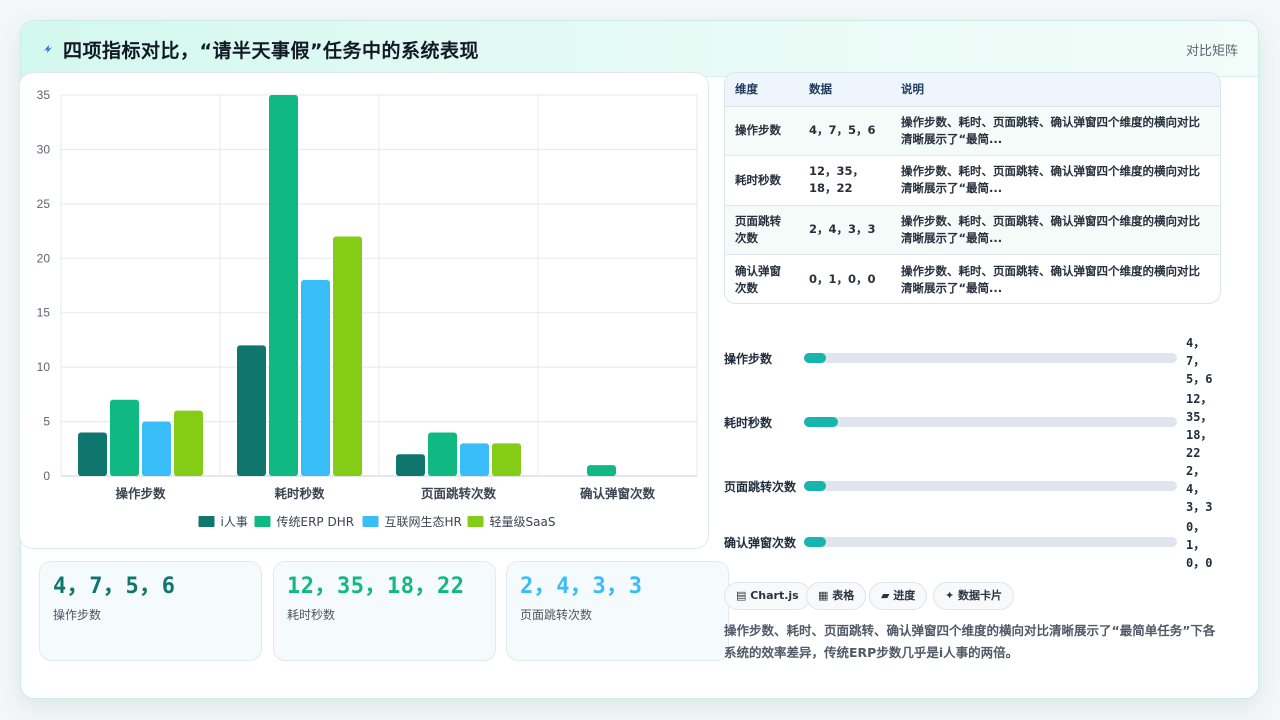 The height and width of the screenshot is (720, 1280). What do you see at coordinates (44, 313) in the screenshot?
I see `y-tick-label: 15` at bounding box center [44, 313].